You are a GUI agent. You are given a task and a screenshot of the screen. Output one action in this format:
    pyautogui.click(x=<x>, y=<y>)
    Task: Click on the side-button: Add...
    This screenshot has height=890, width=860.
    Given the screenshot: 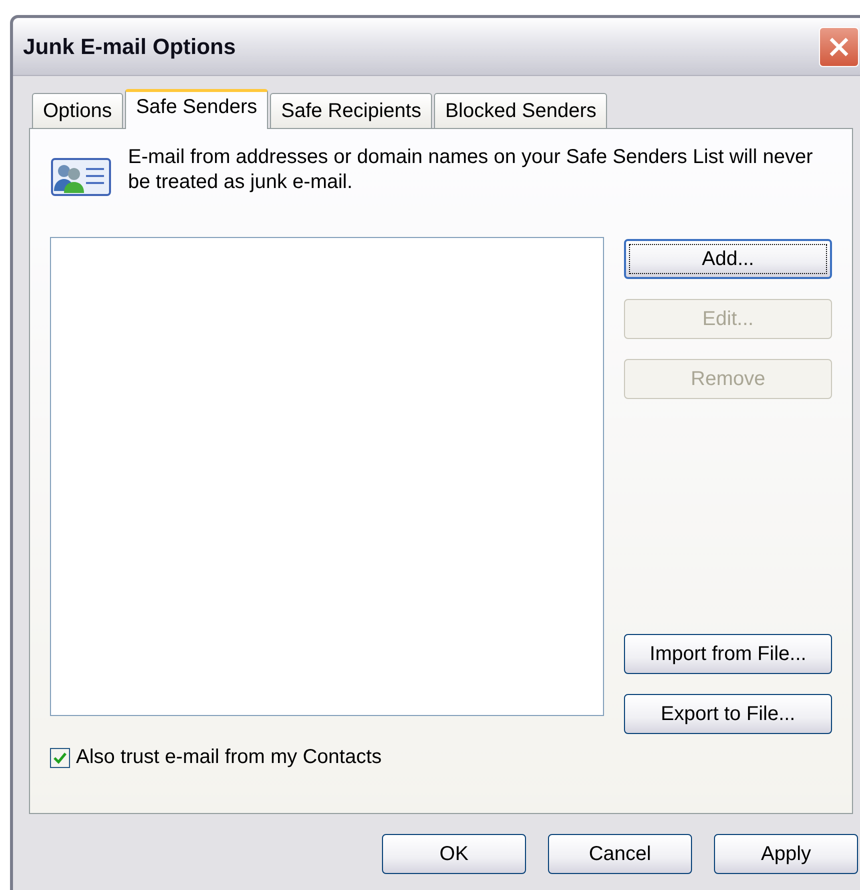 What is the action you would take?
    pyautogui.click(x=728, y=259)
    